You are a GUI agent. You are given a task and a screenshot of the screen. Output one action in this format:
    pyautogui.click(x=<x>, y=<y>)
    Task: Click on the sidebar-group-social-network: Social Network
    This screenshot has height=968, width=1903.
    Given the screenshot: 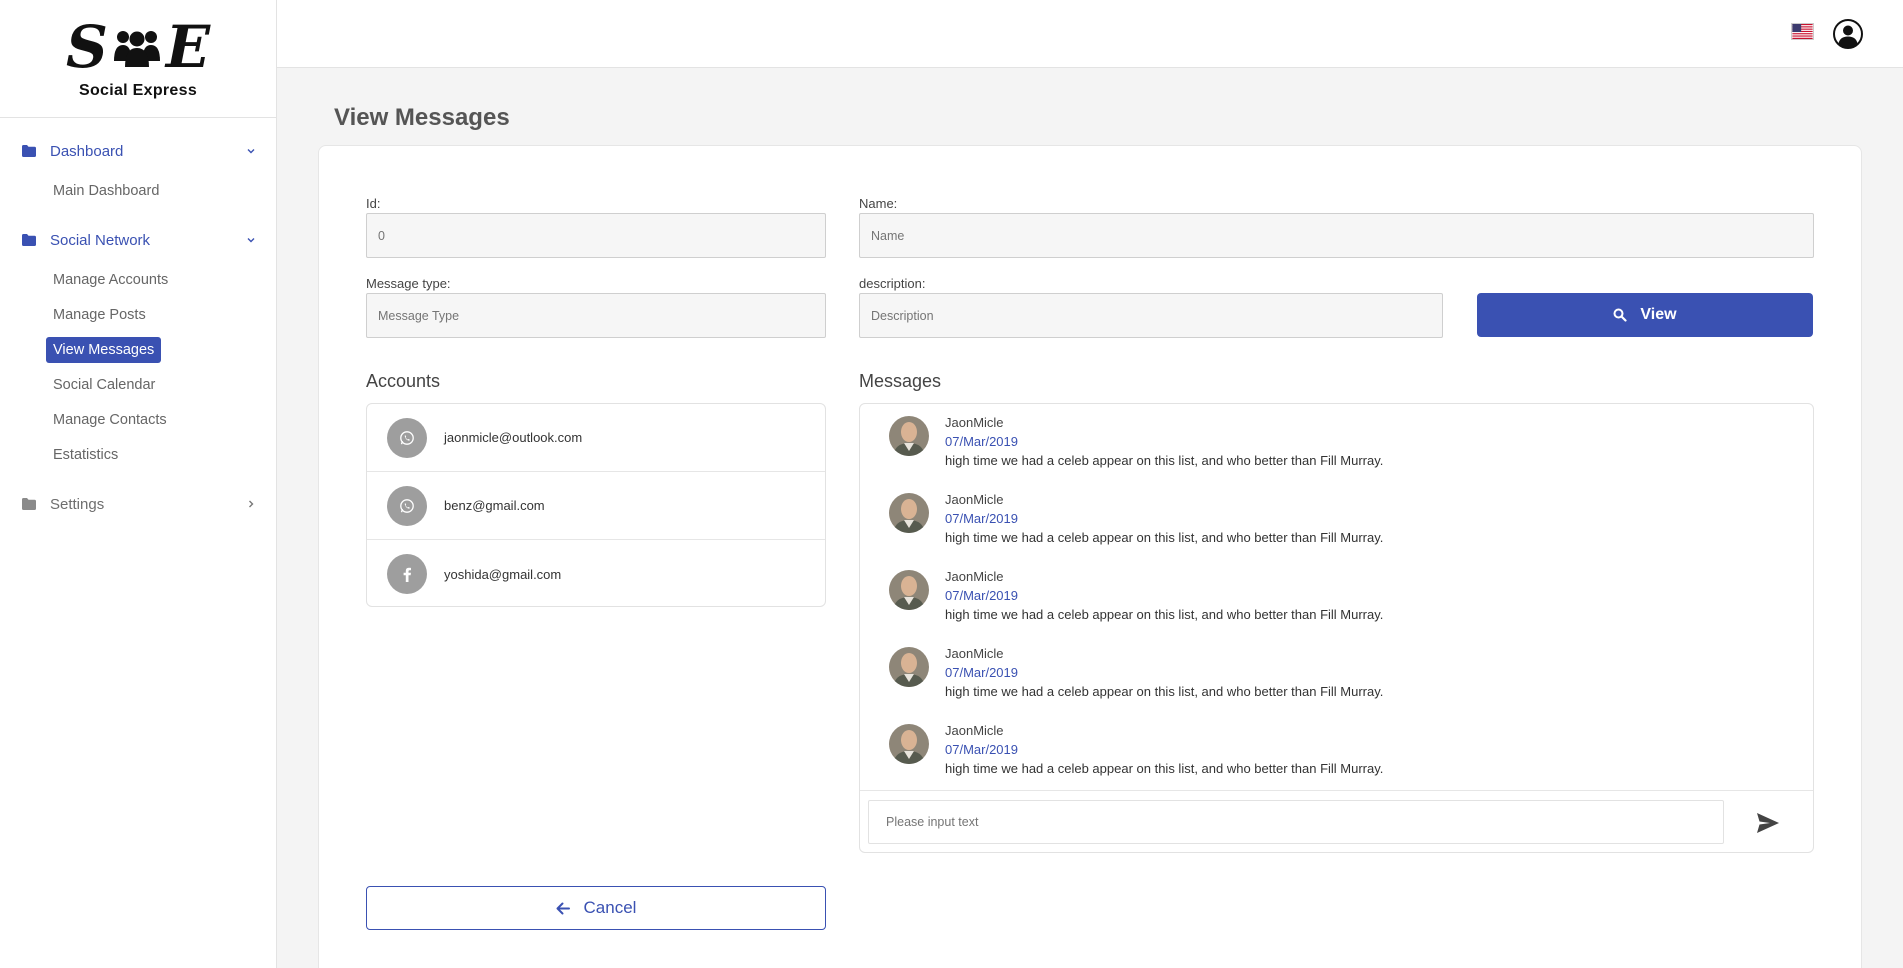 What is the action you would take?
    pyautogui.click(x=138, y=240)
    